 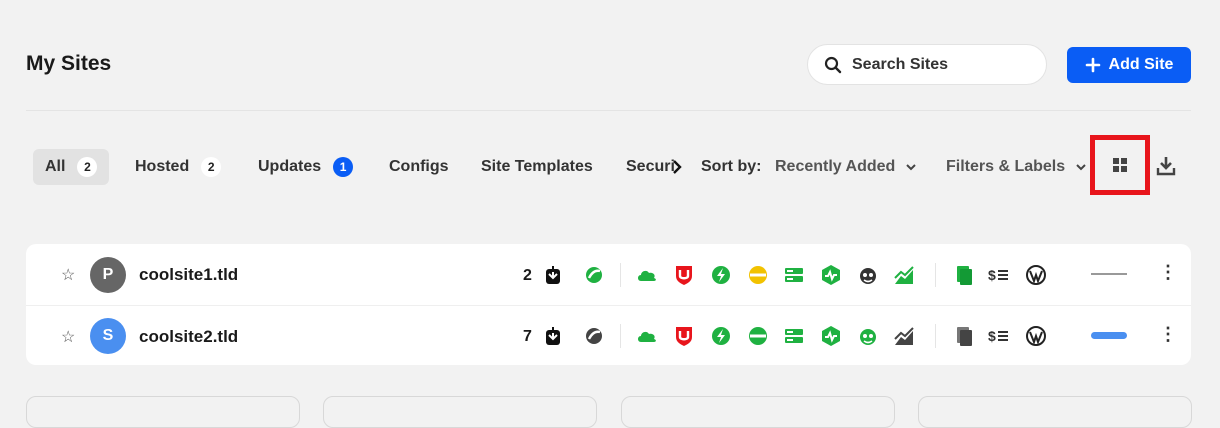 I want to click on sort-label: Sort by:, so click(x=731, y=166).